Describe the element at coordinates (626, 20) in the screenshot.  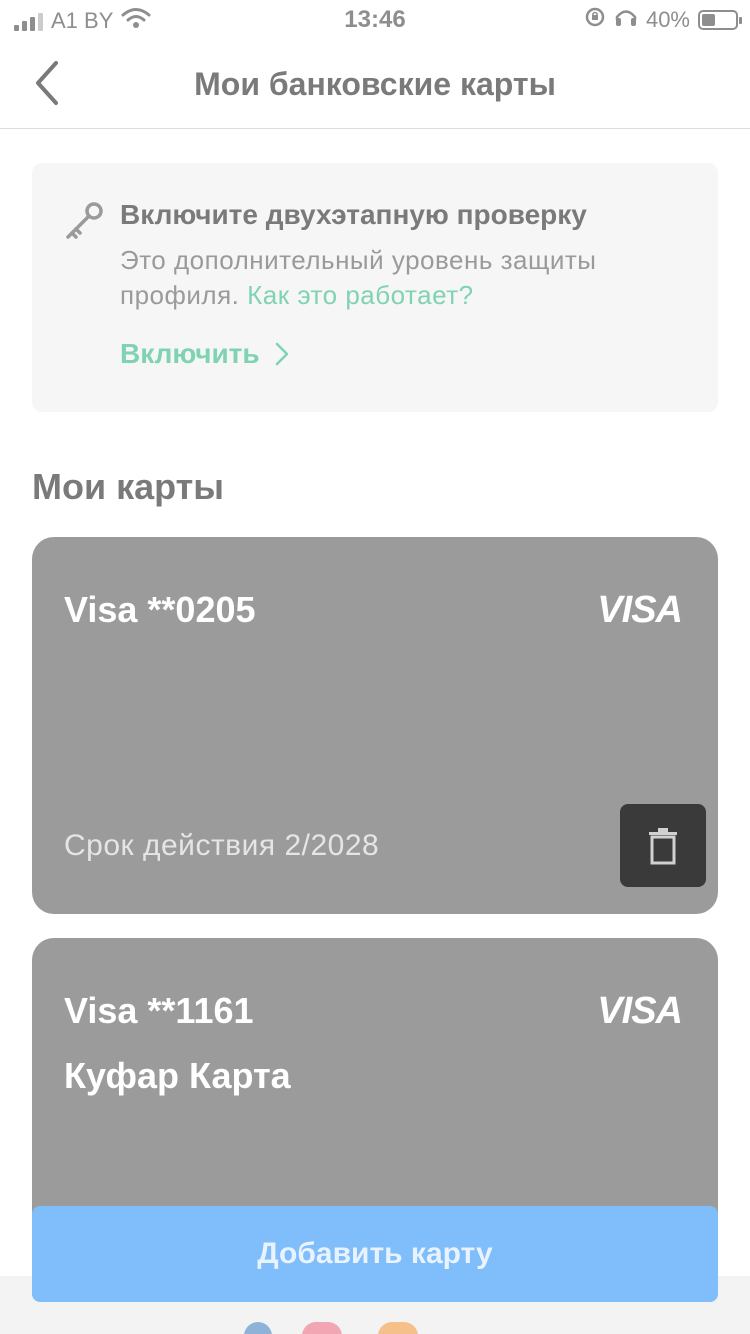
I see `headphones-icon` at that location.